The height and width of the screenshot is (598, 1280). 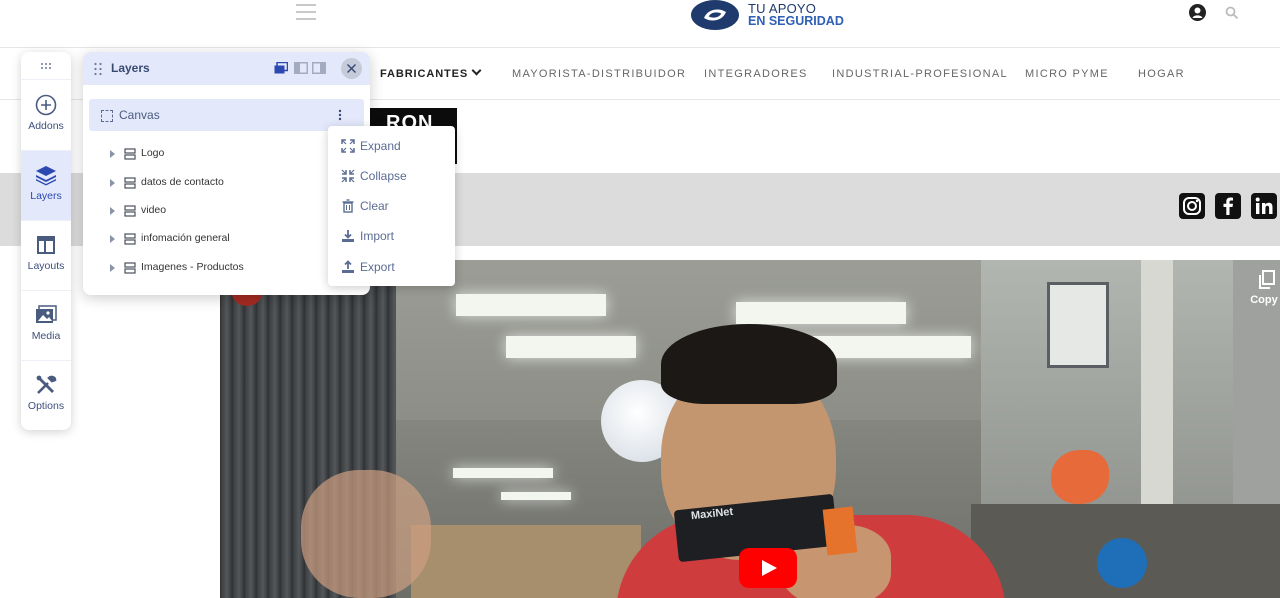 I want to click on menu-item-label: Export, so click(x=377, y=267).